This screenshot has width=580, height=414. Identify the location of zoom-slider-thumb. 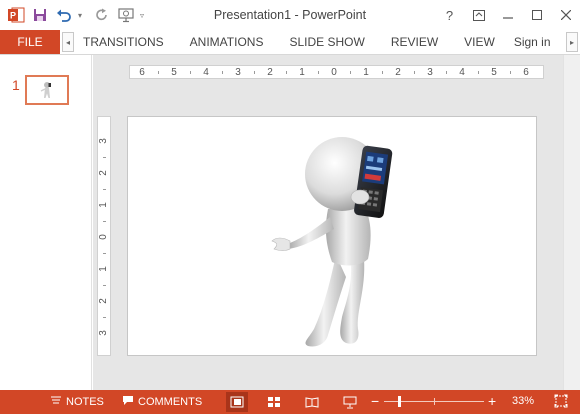
(399, 401).